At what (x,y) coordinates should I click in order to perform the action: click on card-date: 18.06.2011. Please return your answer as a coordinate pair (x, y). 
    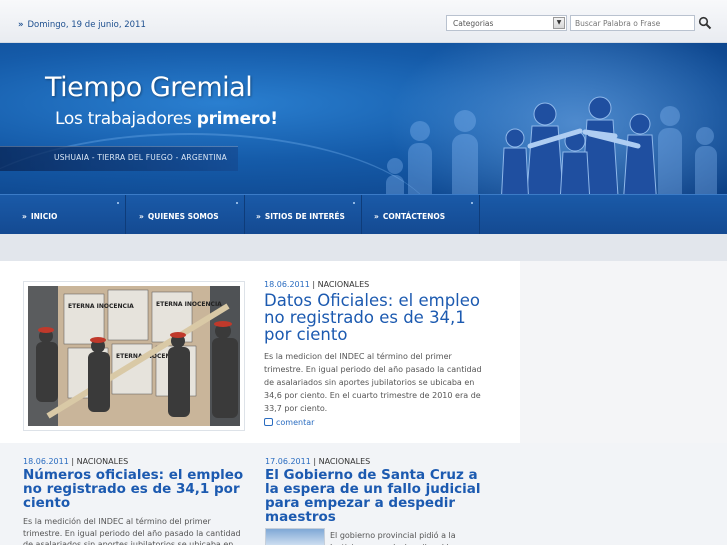
    Looking at the image, I should click on (46, 461).